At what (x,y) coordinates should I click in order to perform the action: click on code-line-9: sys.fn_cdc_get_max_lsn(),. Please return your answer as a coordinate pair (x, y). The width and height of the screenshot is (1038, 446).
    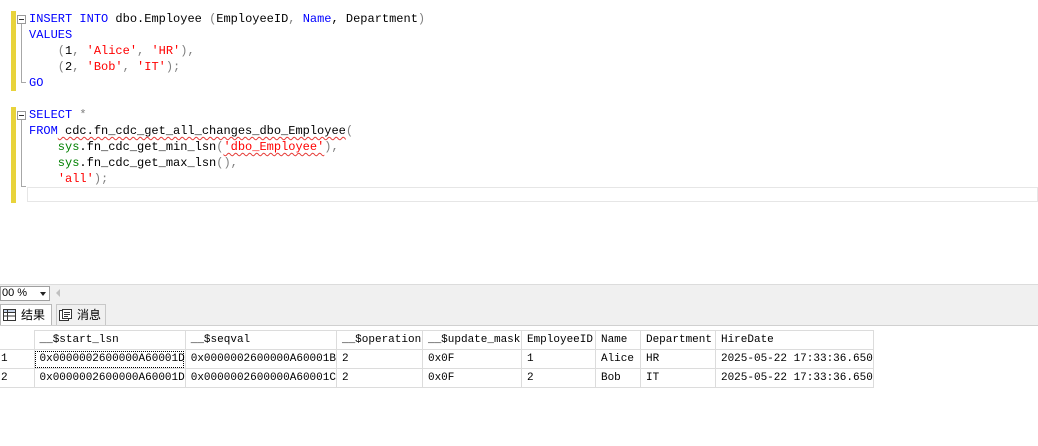
    Looking at the image, I should click on (133, 163).